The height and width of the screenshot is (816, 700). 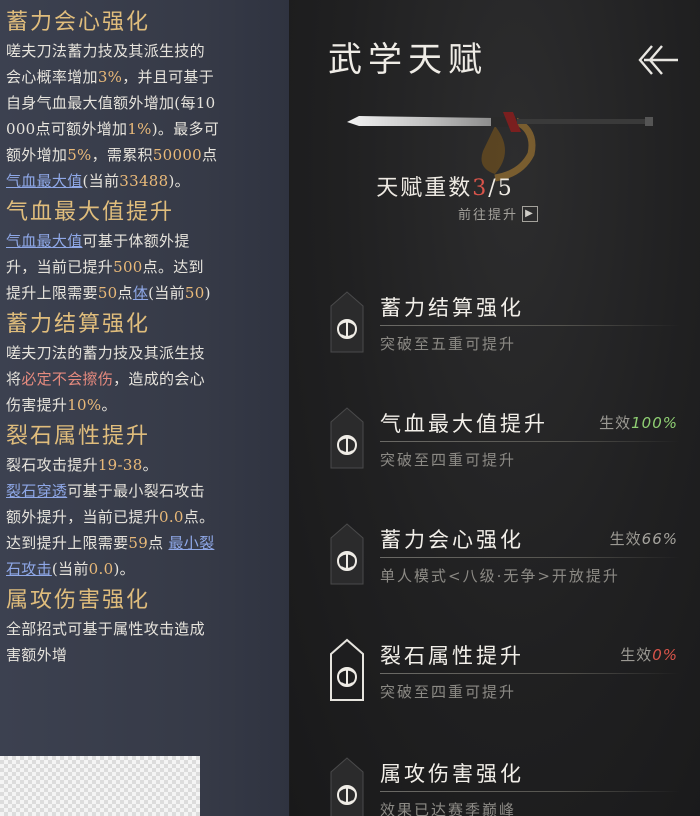 I want to click on section-line: 全部招式可基于属性攻击造成, so click(x=144, y=629).